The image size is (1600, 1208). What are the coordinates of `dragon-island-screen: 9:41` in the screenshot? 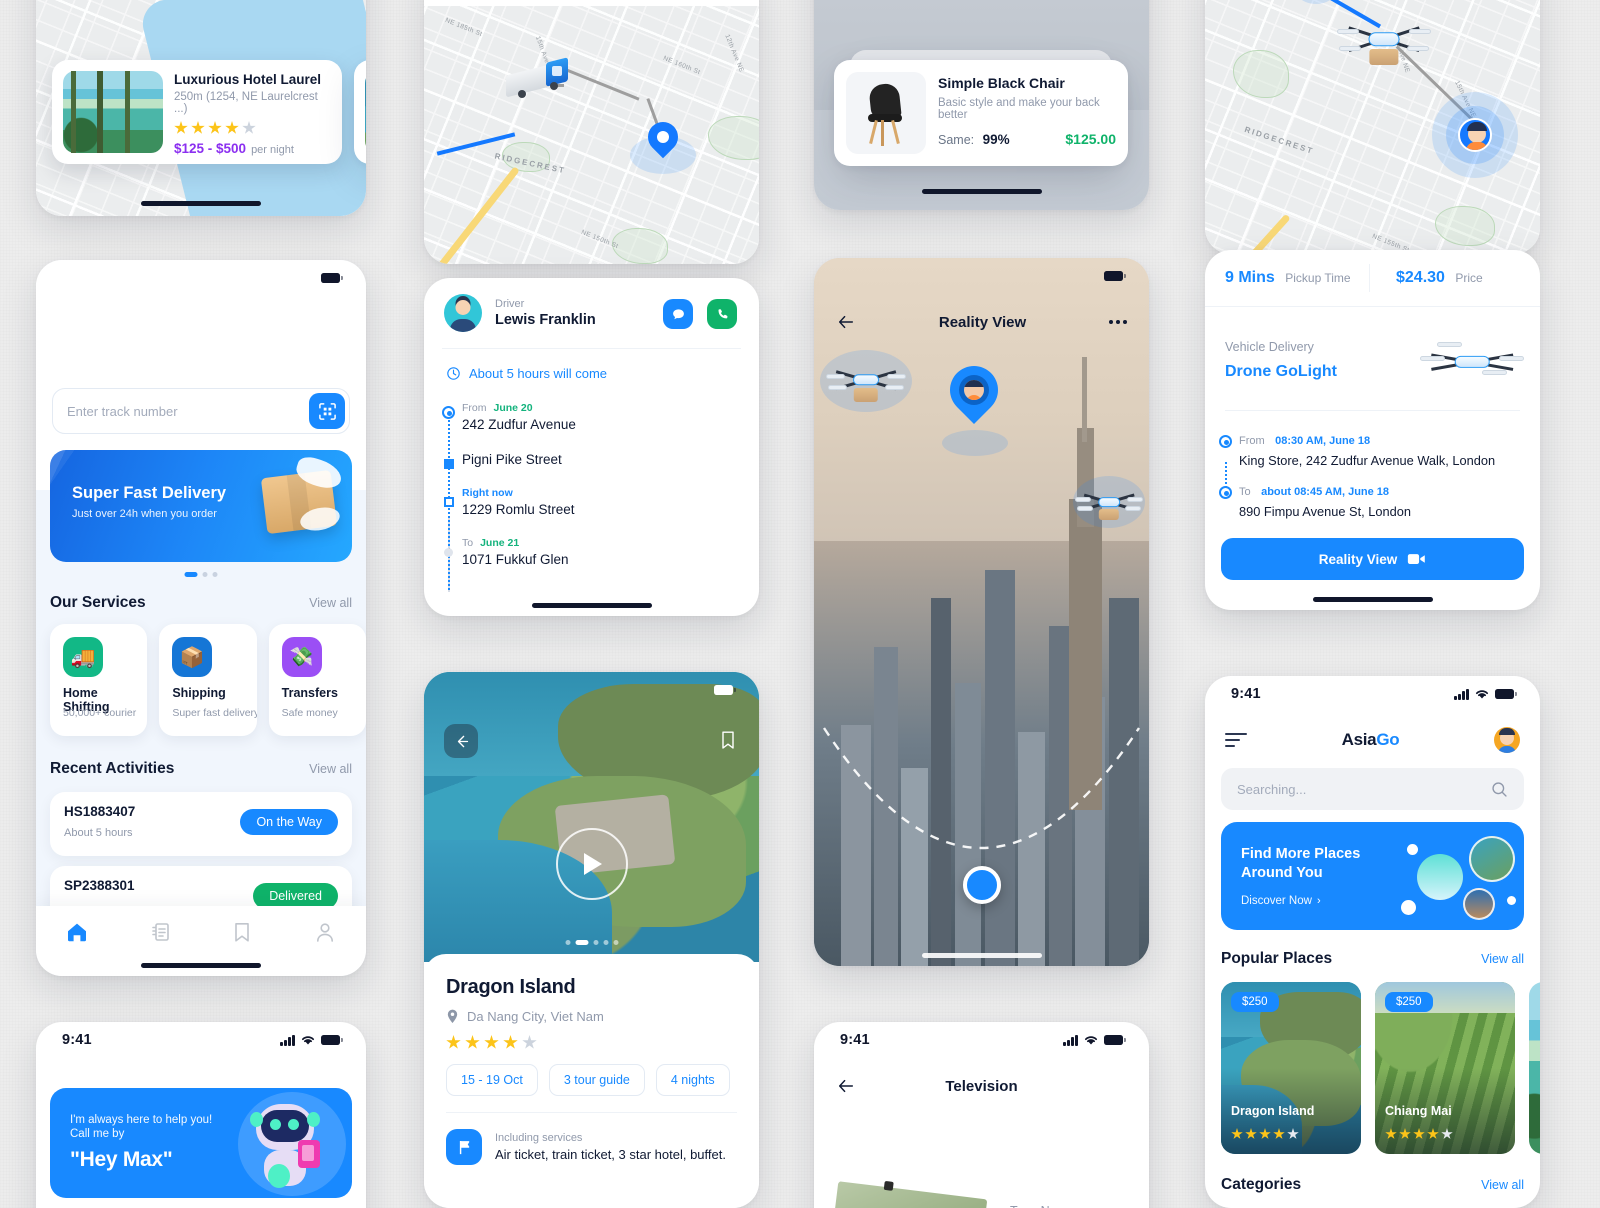 It's located at (591, 940).